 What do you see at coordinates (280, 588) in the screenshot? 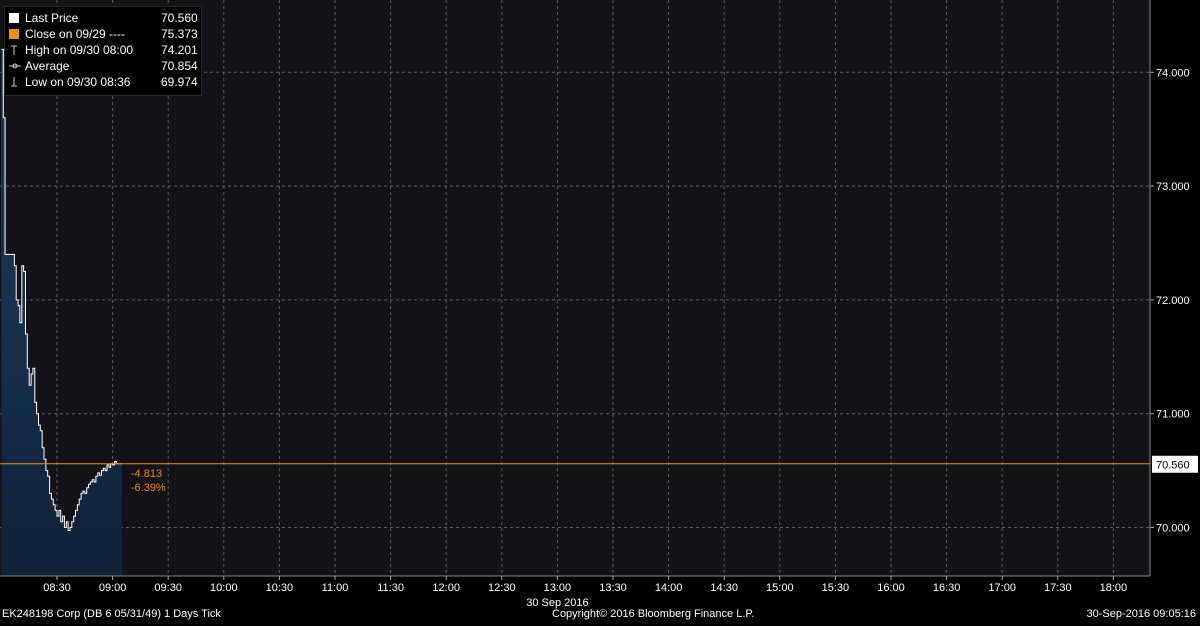
I see `x-tick-label: 10:30` at bounding box center [280, 588].